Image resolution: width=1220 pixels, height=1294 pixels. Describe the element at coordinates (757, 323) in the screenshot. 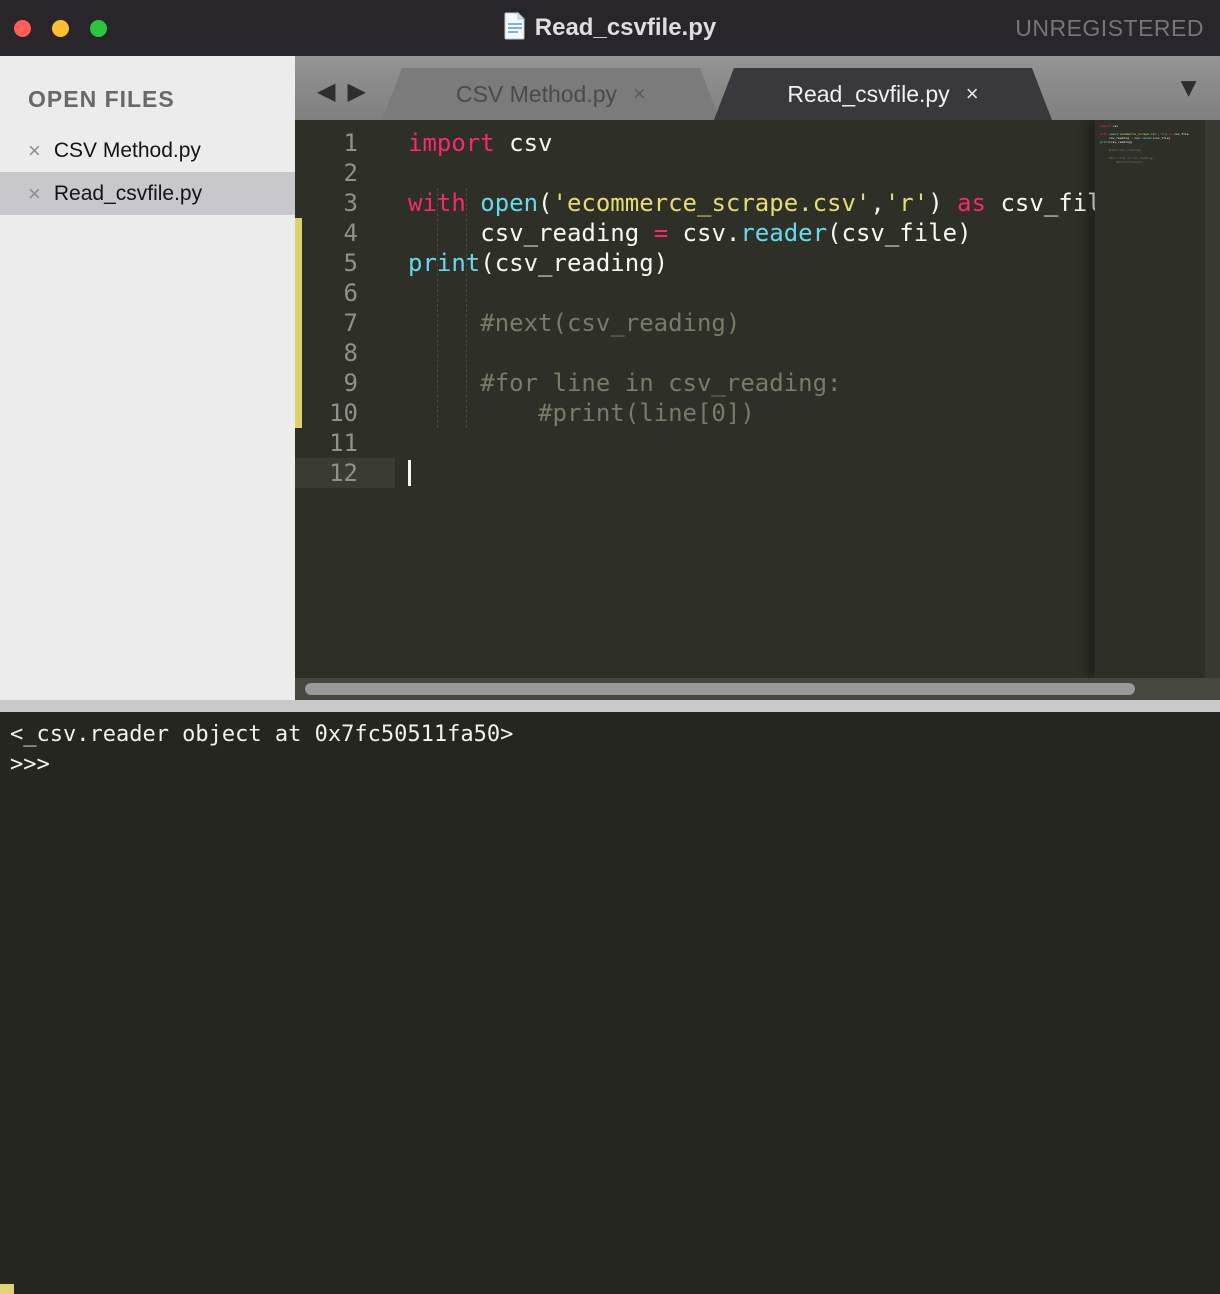

I see `code-line-7: 7 #next(csv_reading)` at that location.